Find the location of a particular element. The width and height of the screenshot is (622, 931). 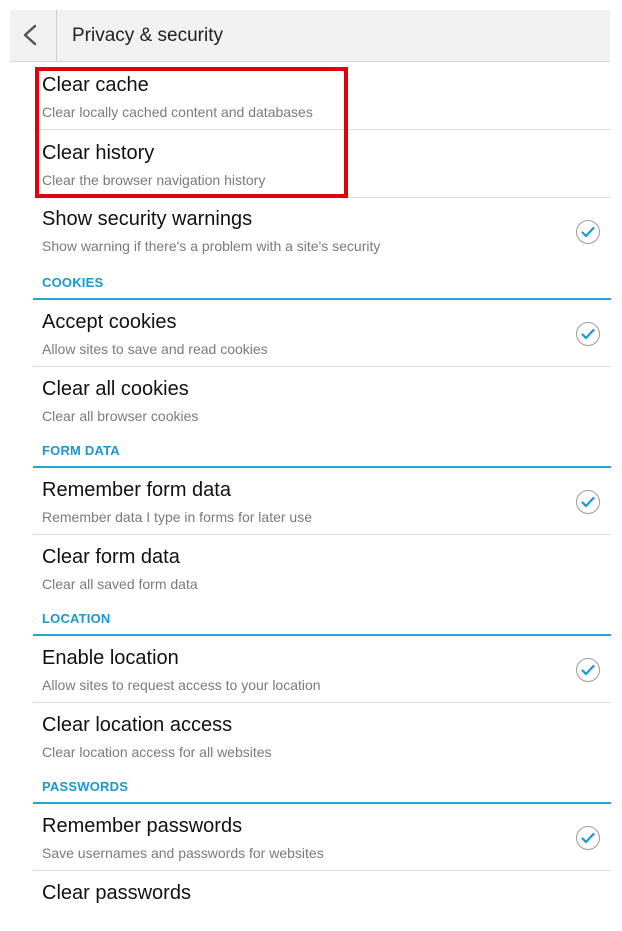

setting-subtitle: Allow sites to save and read cookies is located at coordinates (155, 349).